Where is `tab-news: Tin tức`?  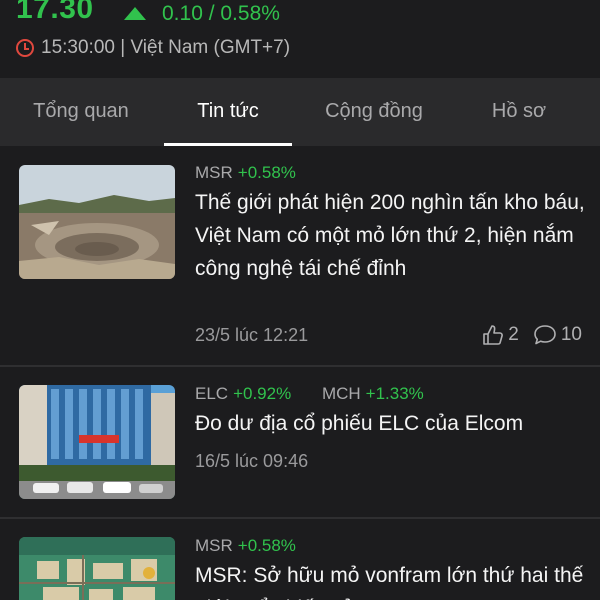 tab-news: Tin tức is located at coordinates (228, 112).